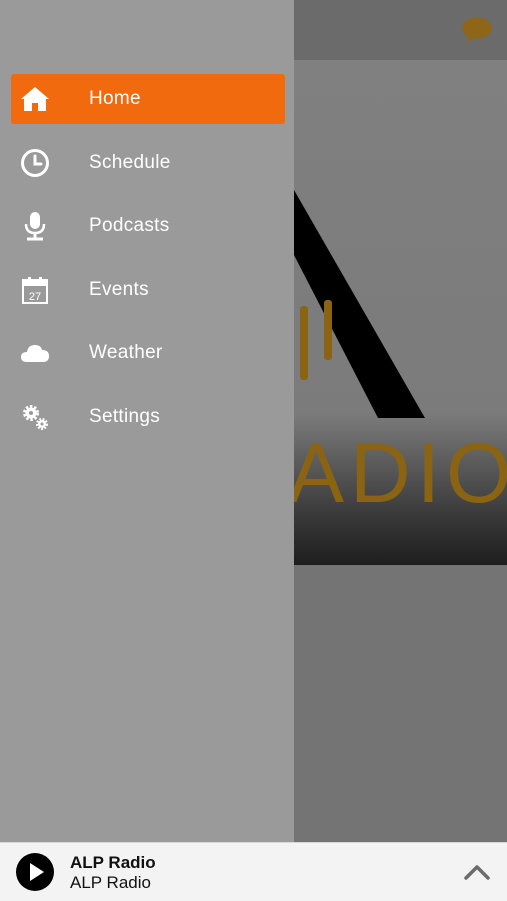 This screenshot has width=507, height=901. I want to click on menu-item-podcasts: Podcasts, so click(147, 226).